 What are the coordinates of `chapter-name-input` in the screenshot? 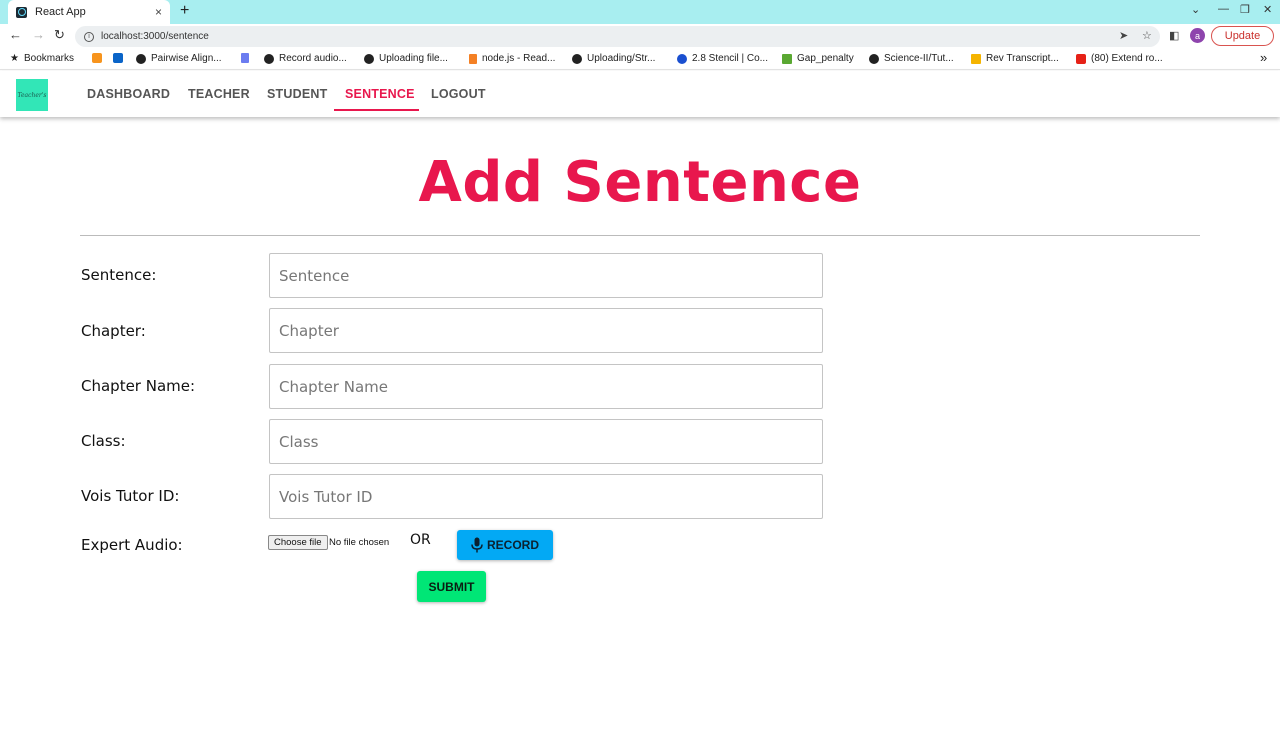 It's located at (546, 386).